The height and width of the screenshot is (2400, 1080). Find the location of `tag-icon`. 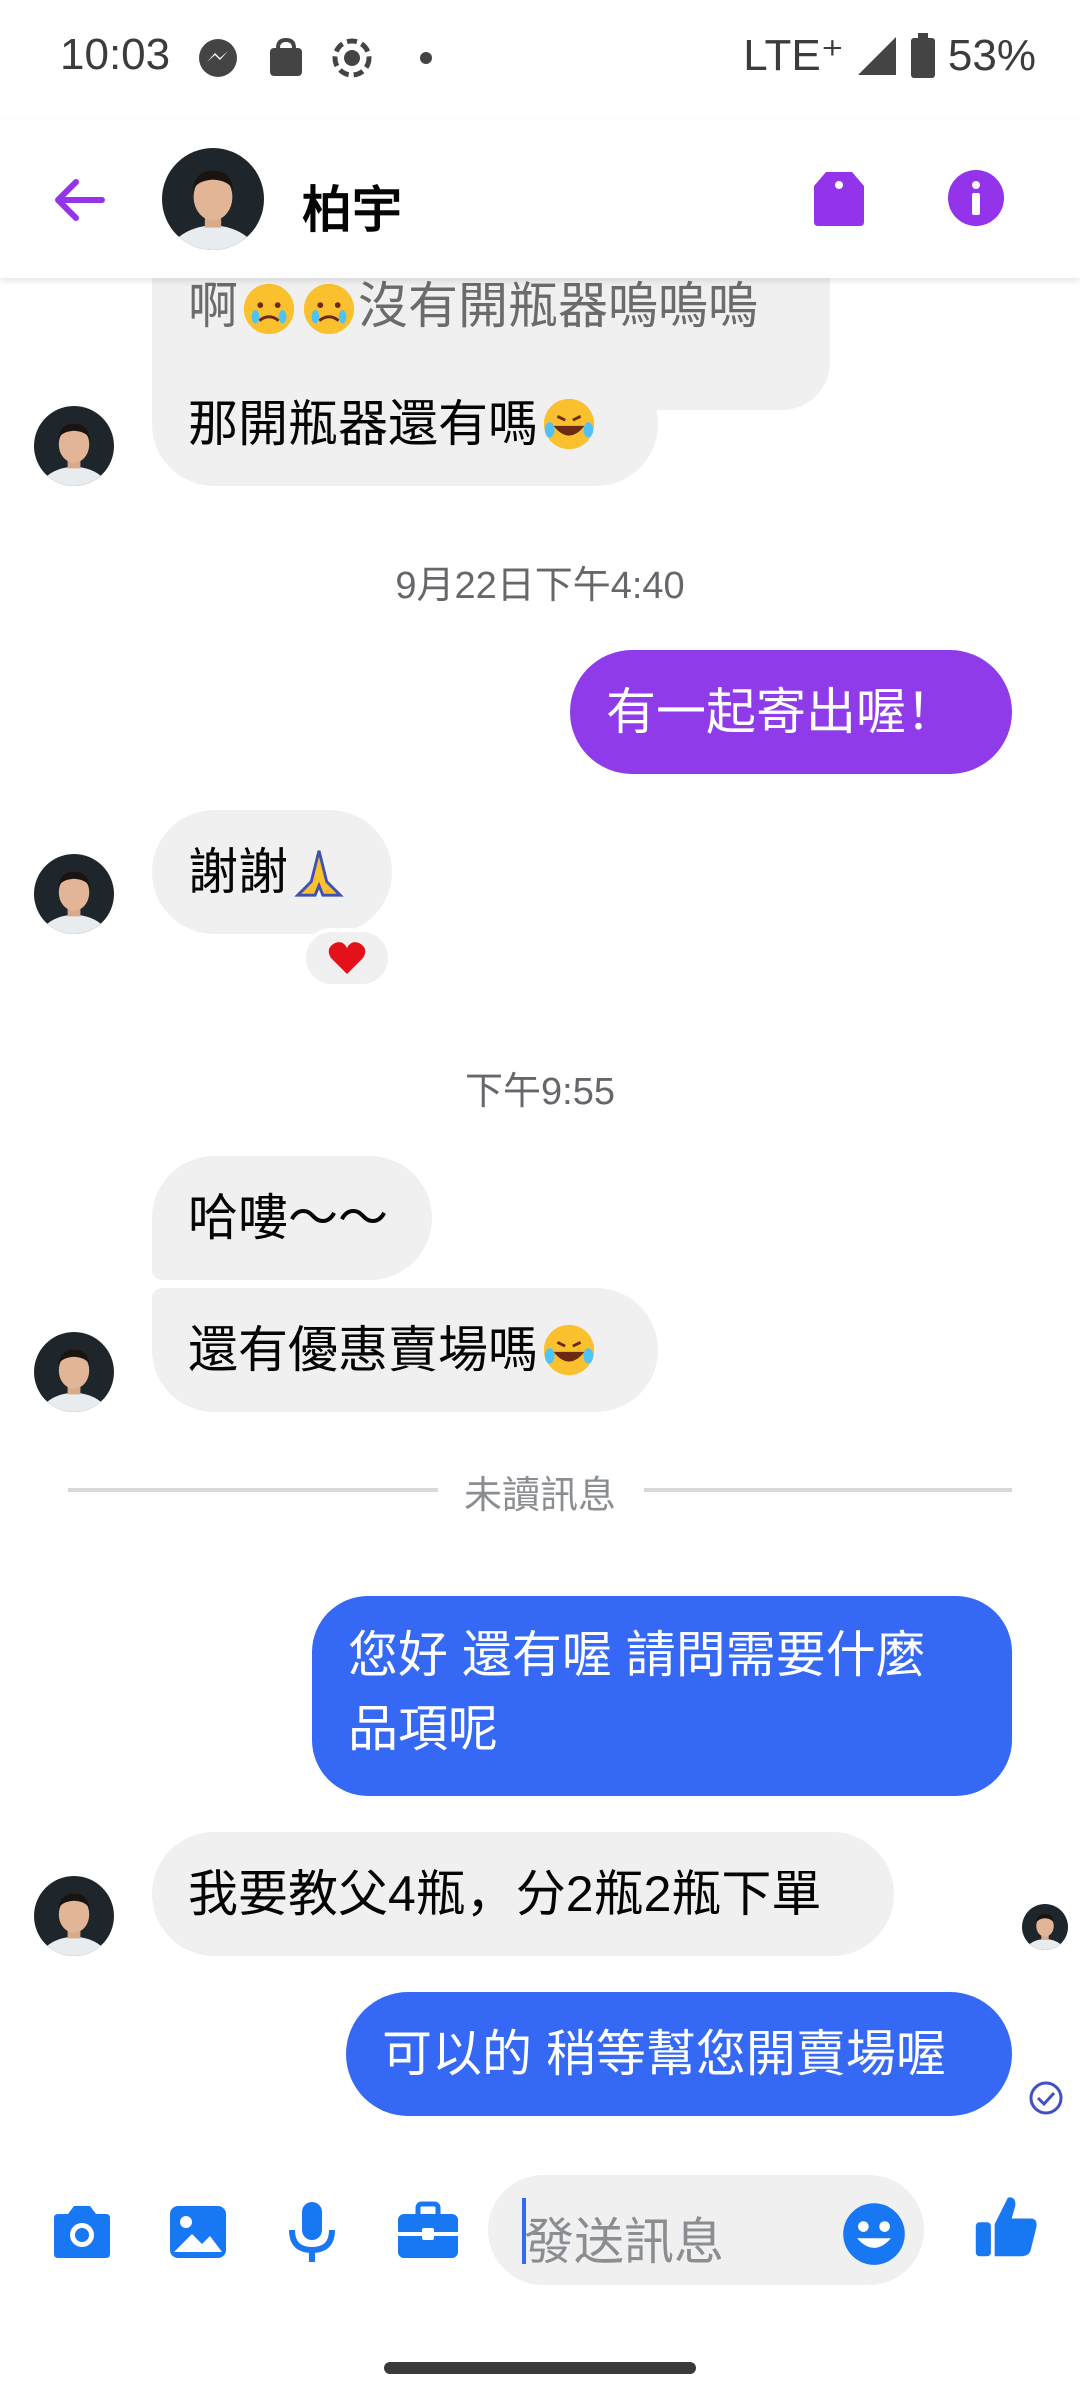

tag-icon is located at coordinates (839, 199).